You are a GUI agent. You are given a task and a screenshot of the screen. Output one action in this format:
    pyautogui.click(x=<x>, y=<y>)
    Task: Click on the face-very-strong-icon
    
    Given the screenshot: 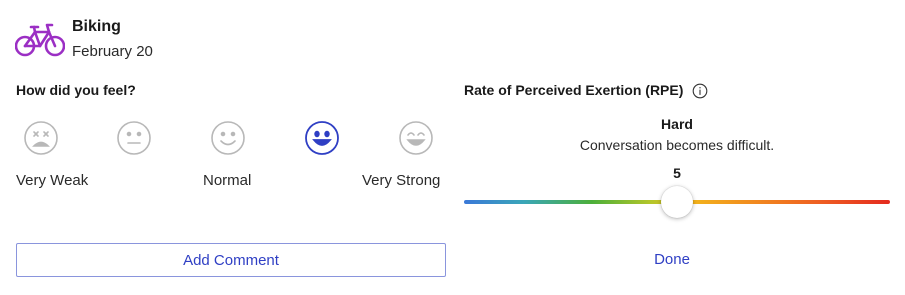 What is the action you would take?
    pyautogui.click(x=416, y=138)
    